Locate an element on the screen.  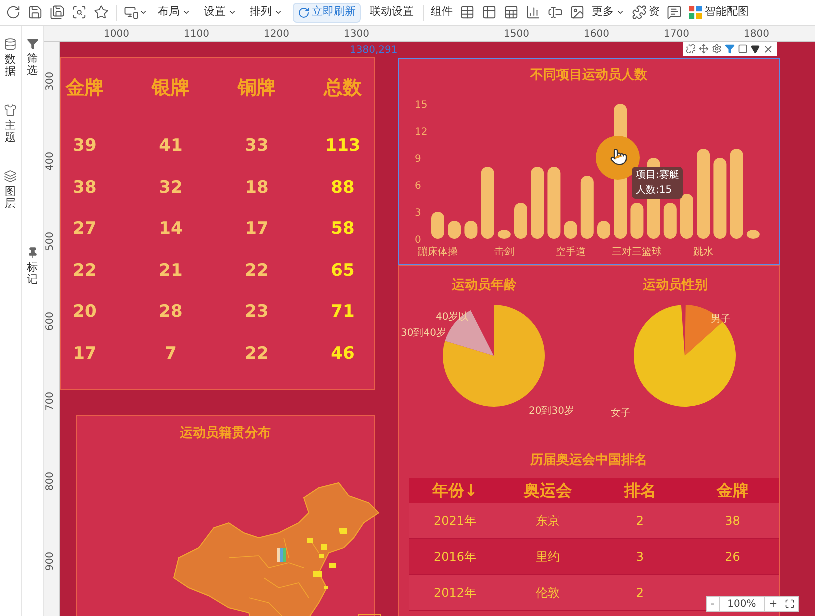
column-header: 银牌 is located at coordinates (170, 88).